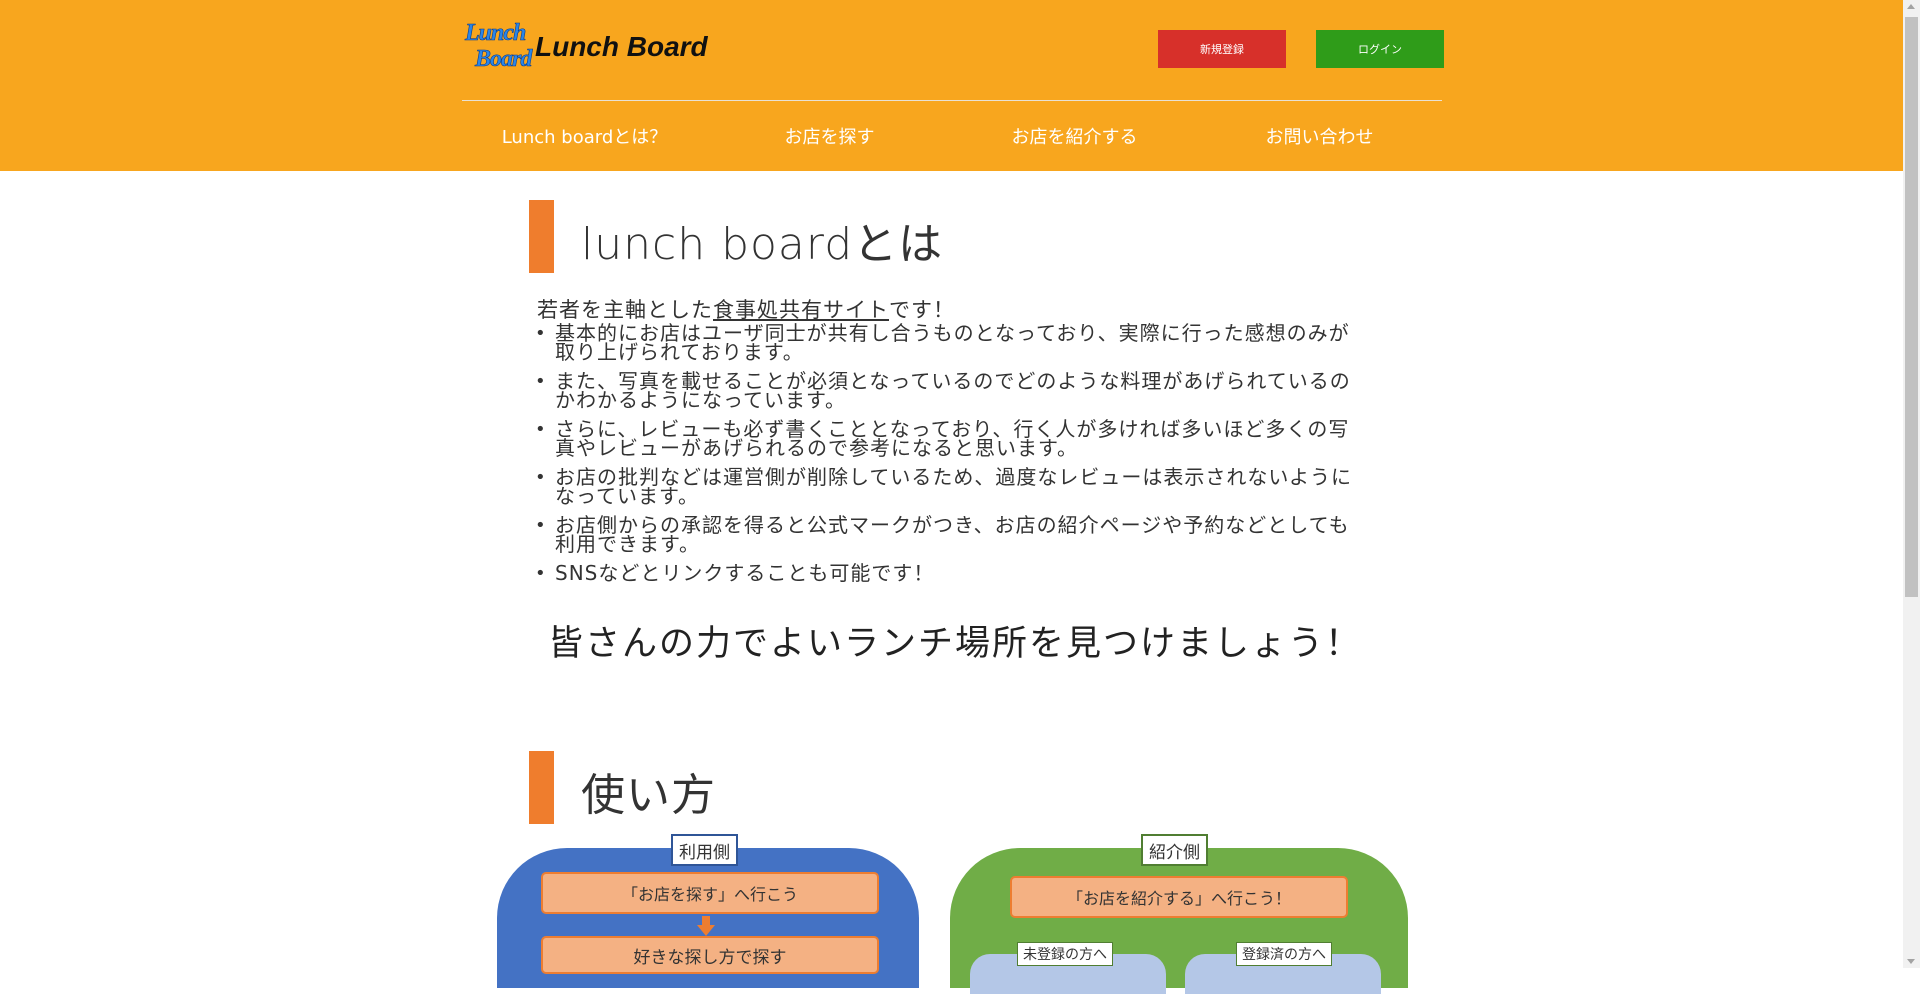 Image resolution: width=1920 pixels, height=994 pixels. What do you see at coordinates (710, 955) in the screenshot?
I see `user-step-search-method: 好きな探し方で探す` at bounding box center [710, 955].